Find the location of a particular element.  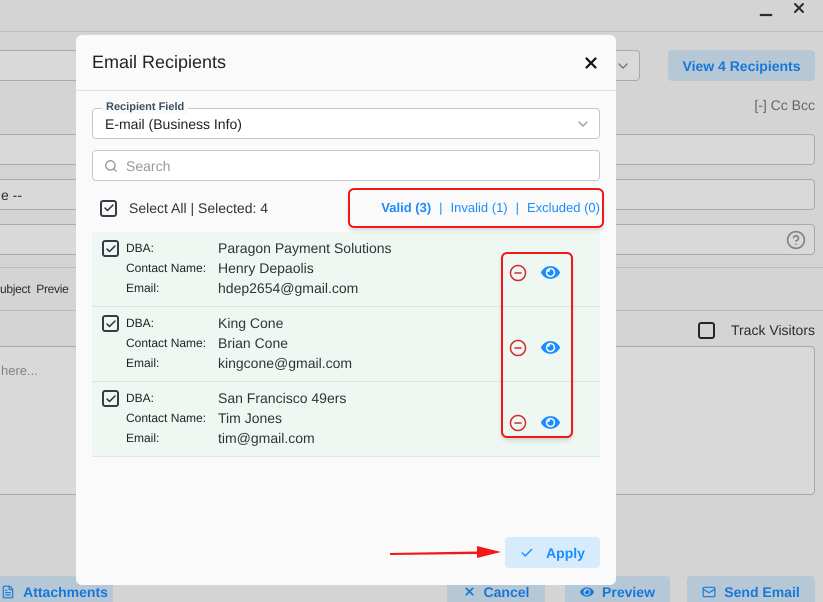

select-all-label: Select All | Selected: 4 is located at coordinates (198, 208).